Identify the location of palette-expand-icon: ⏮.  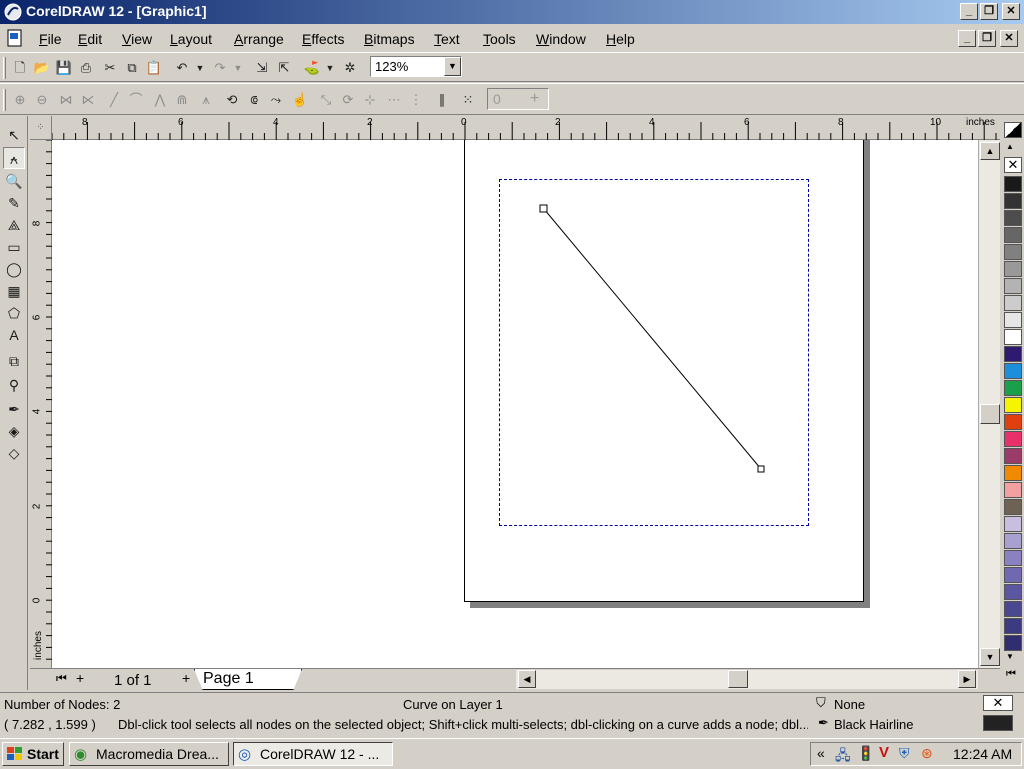
(1011, 674).